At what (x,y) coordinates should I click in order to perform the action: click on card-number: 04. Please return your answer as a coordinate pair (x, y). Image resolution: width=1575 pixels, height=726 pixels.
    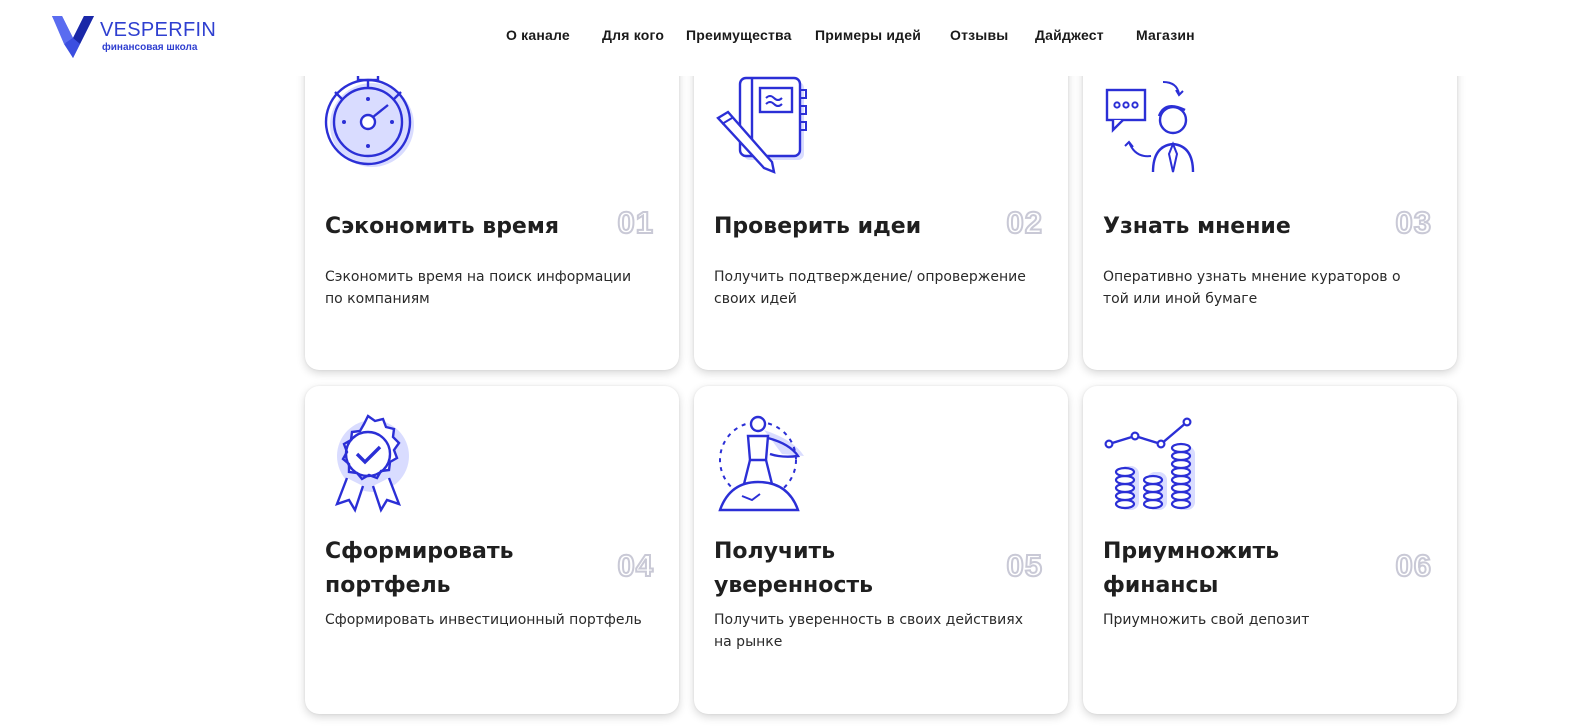
    Looking at the image, I should click on (635, 565).